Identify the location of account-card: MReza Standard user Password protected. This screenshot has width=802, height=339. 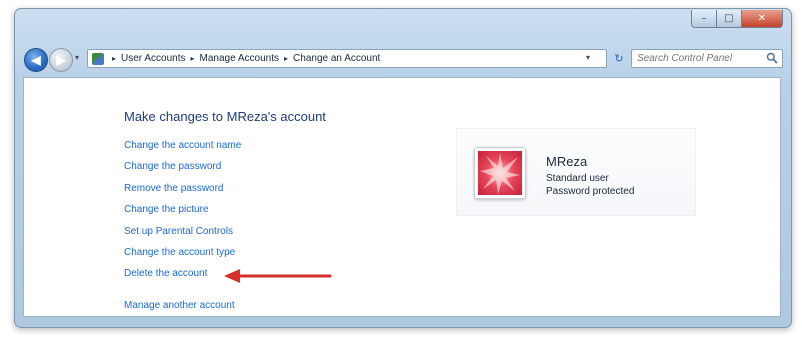
(576, 172).